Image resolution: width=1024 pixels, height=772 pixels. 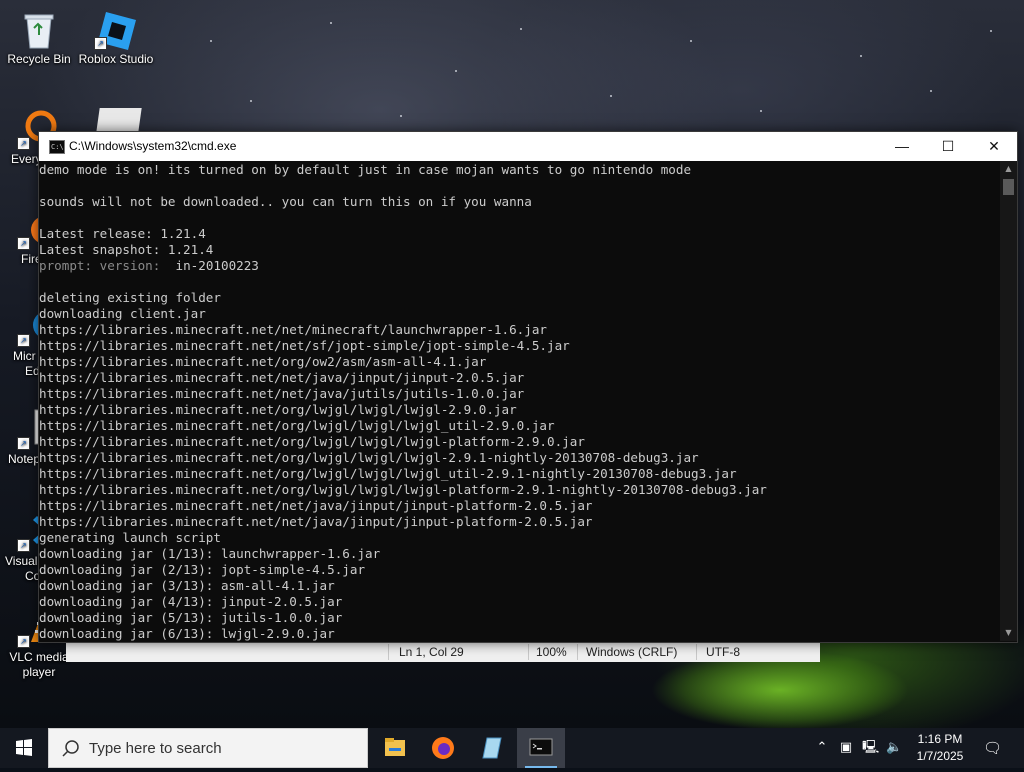 What do you see at coordinates (528, 146) in the screenshot?
I see `cmd-titlebar: C:\ C:\Windows\system32\cmd.exe — ☐ ✕` at bounding box center [528, 146].